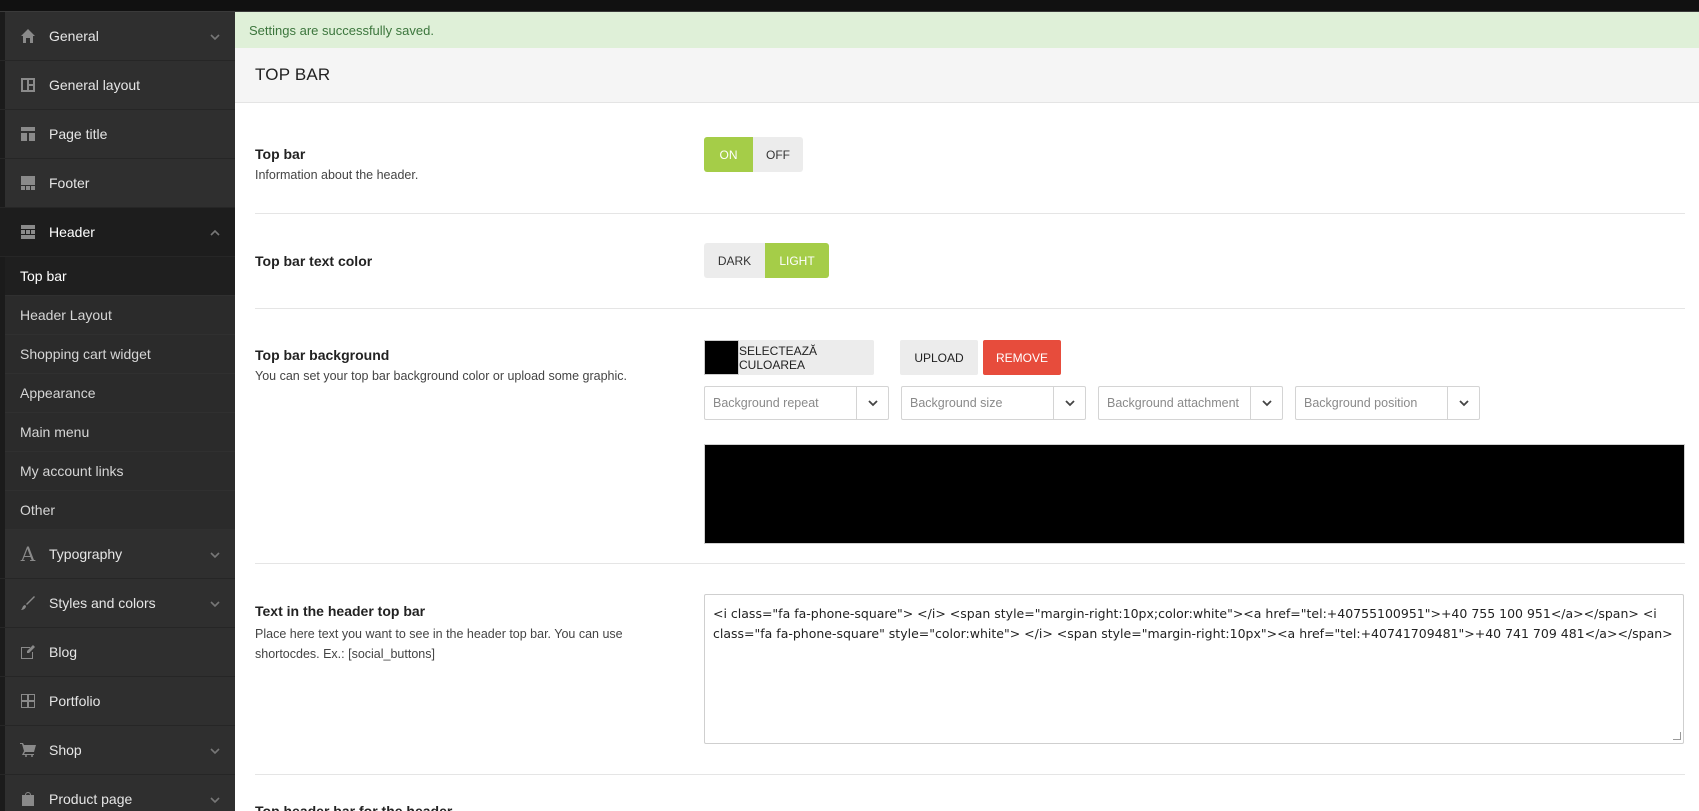 The image size is (1699, 811). I want to click on sidebar-item-page-title: Page title, so click(117, 134).